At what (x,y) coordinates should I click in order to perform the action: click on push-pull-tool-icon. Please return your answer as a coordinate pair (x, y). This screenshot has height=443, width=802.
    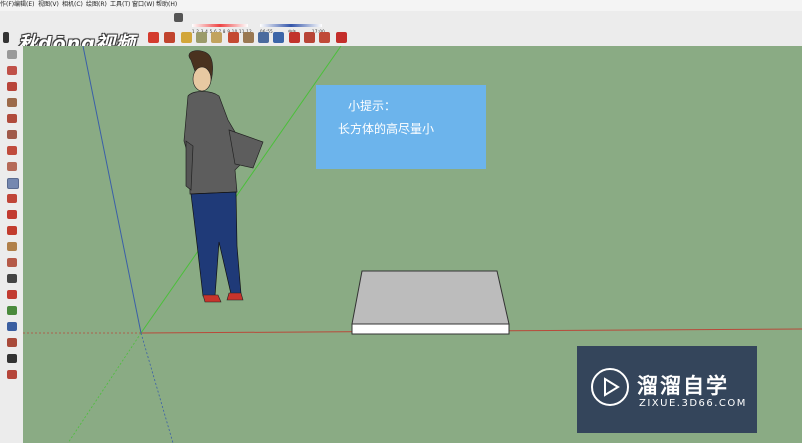
    Looking at the image, I should click on (12, 198).